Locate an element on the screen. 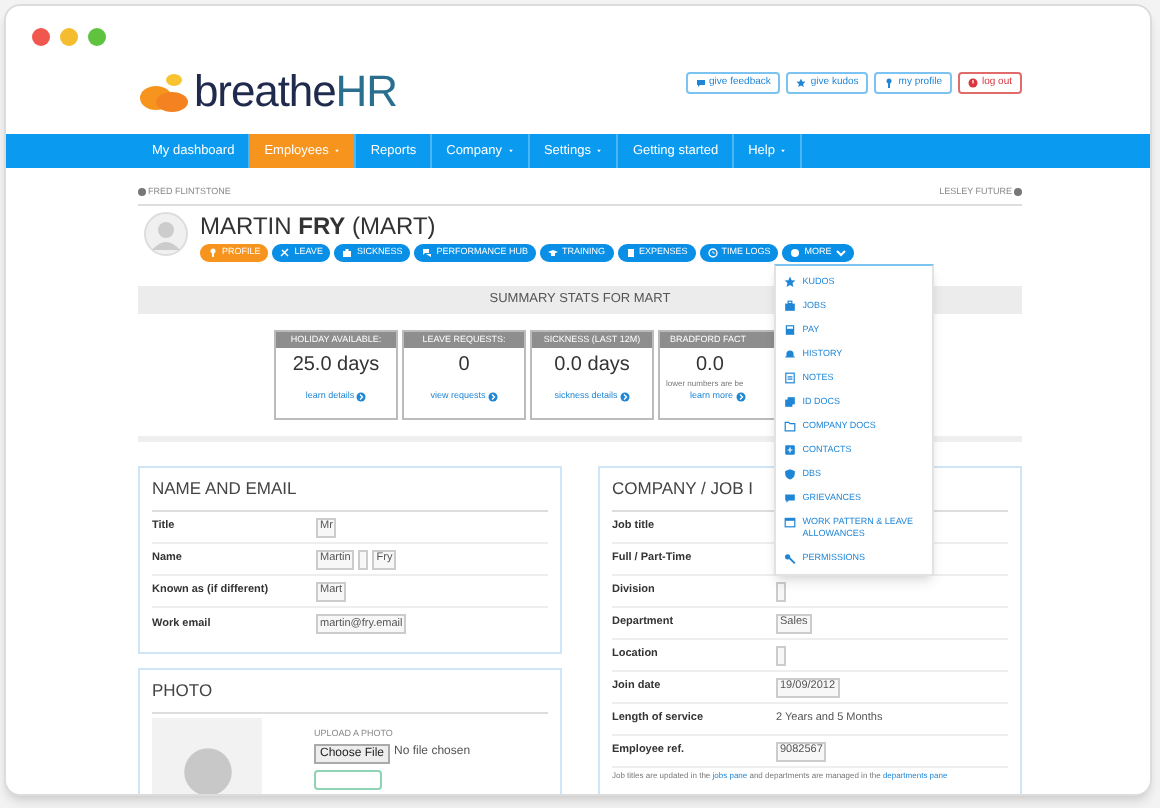  avatar-icon is located at coordinates (166, 234).